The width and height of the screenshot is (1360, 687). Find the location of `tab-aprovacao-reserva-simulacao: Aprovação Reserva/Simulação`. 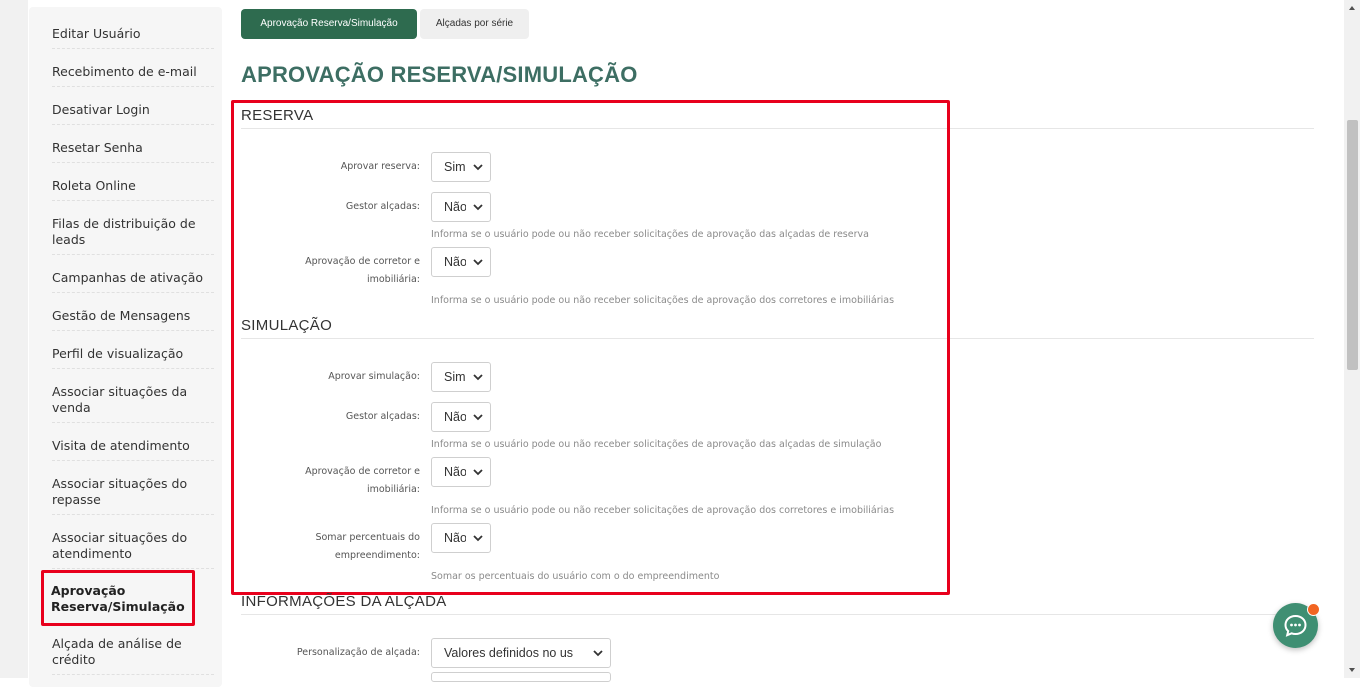

tab-aprovacao-reserva-simulacao: Aprovação Reserva/Simulação is located at coordinates (329, 24).